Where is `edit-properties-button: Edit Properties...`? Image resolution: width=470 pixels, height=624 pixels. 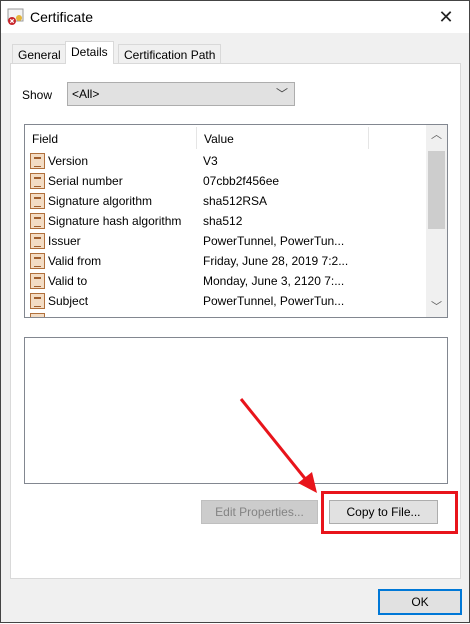 edit-properties-button: Edit Properties... is located at coordinates (259, 512).